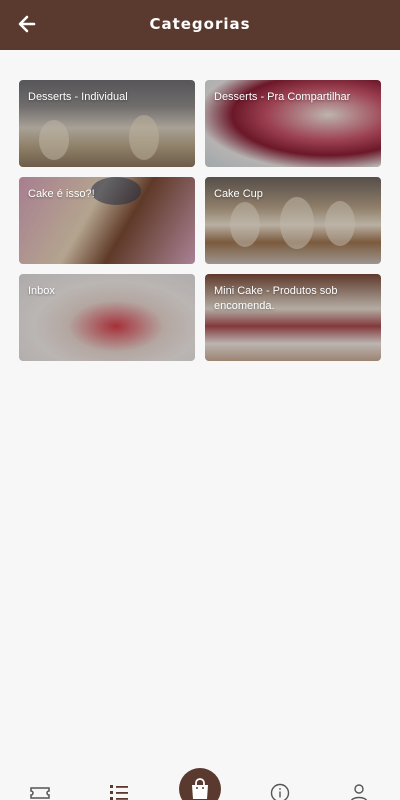  I want to click on category-card-desserts-compartilhar: Desserts - Pra Compartilhar, so click(293, 123).